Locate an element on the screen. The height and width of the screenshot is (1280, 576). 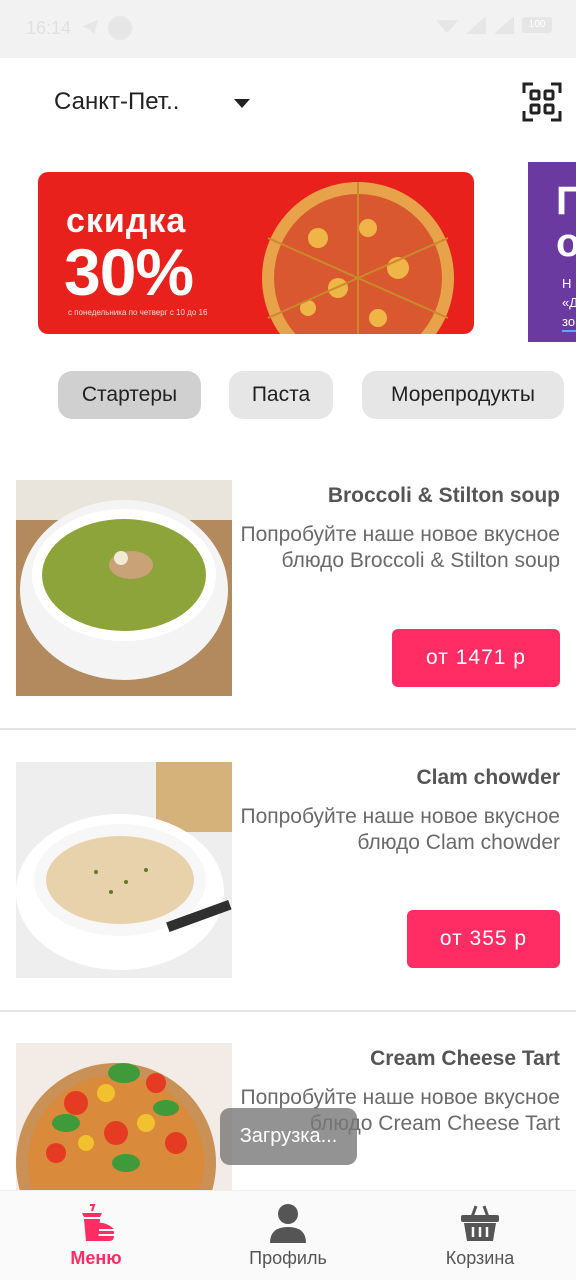
product-name: Broccoli & Stilton soup is located at coordinates (443, 495).